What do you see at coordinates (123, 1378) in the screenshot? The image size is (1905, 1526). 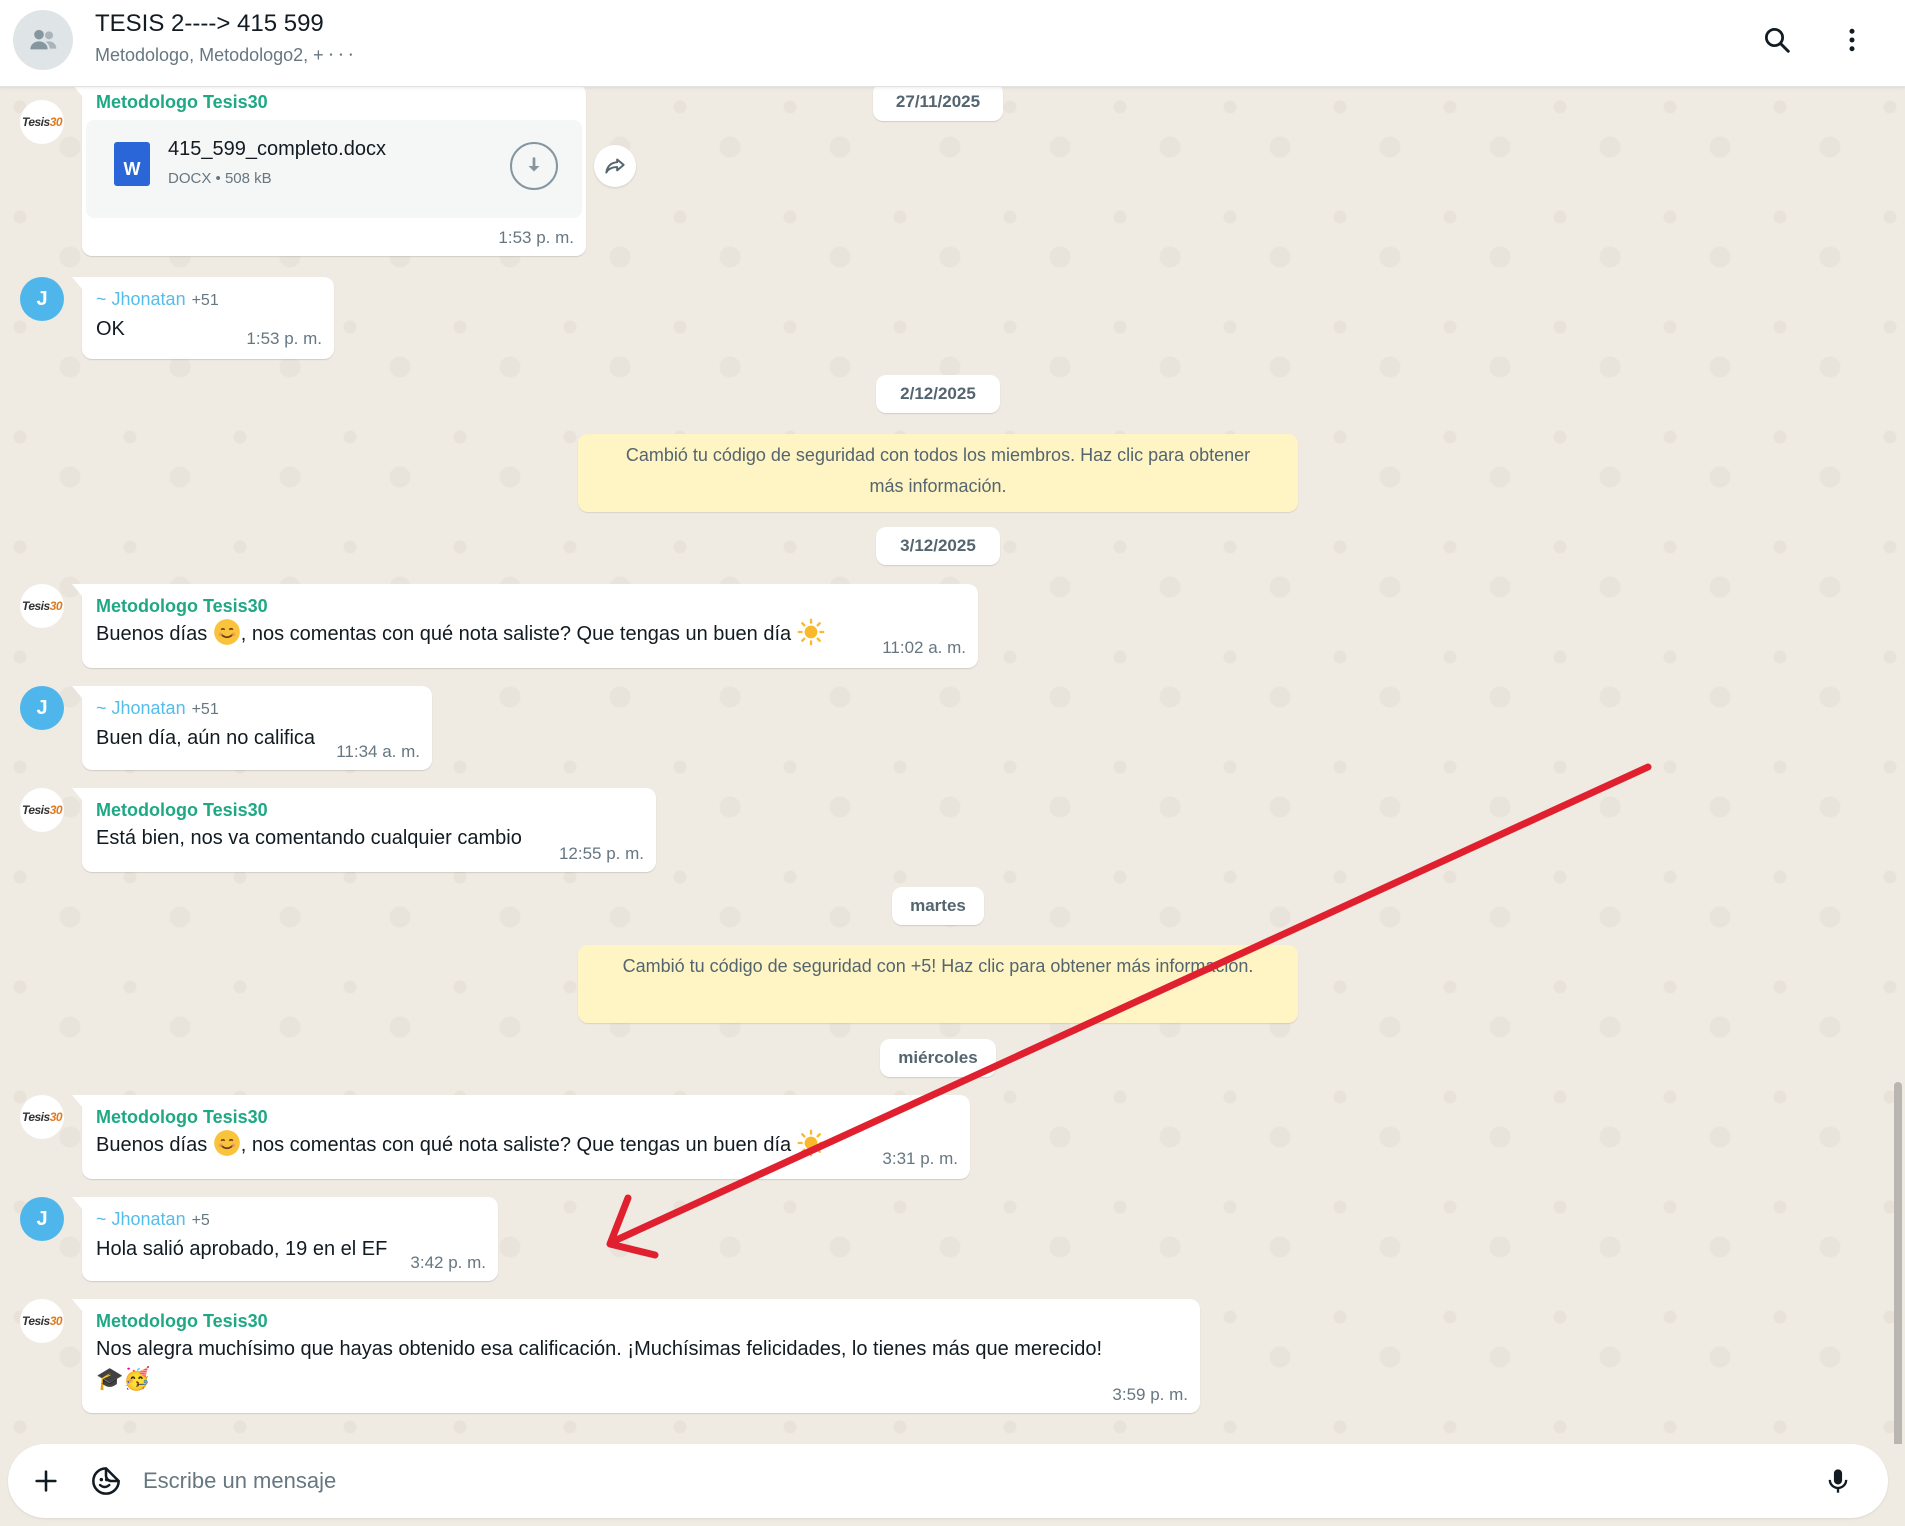 I see `message-emojis: 🎓🥳` at bounding box center [123, 1378].